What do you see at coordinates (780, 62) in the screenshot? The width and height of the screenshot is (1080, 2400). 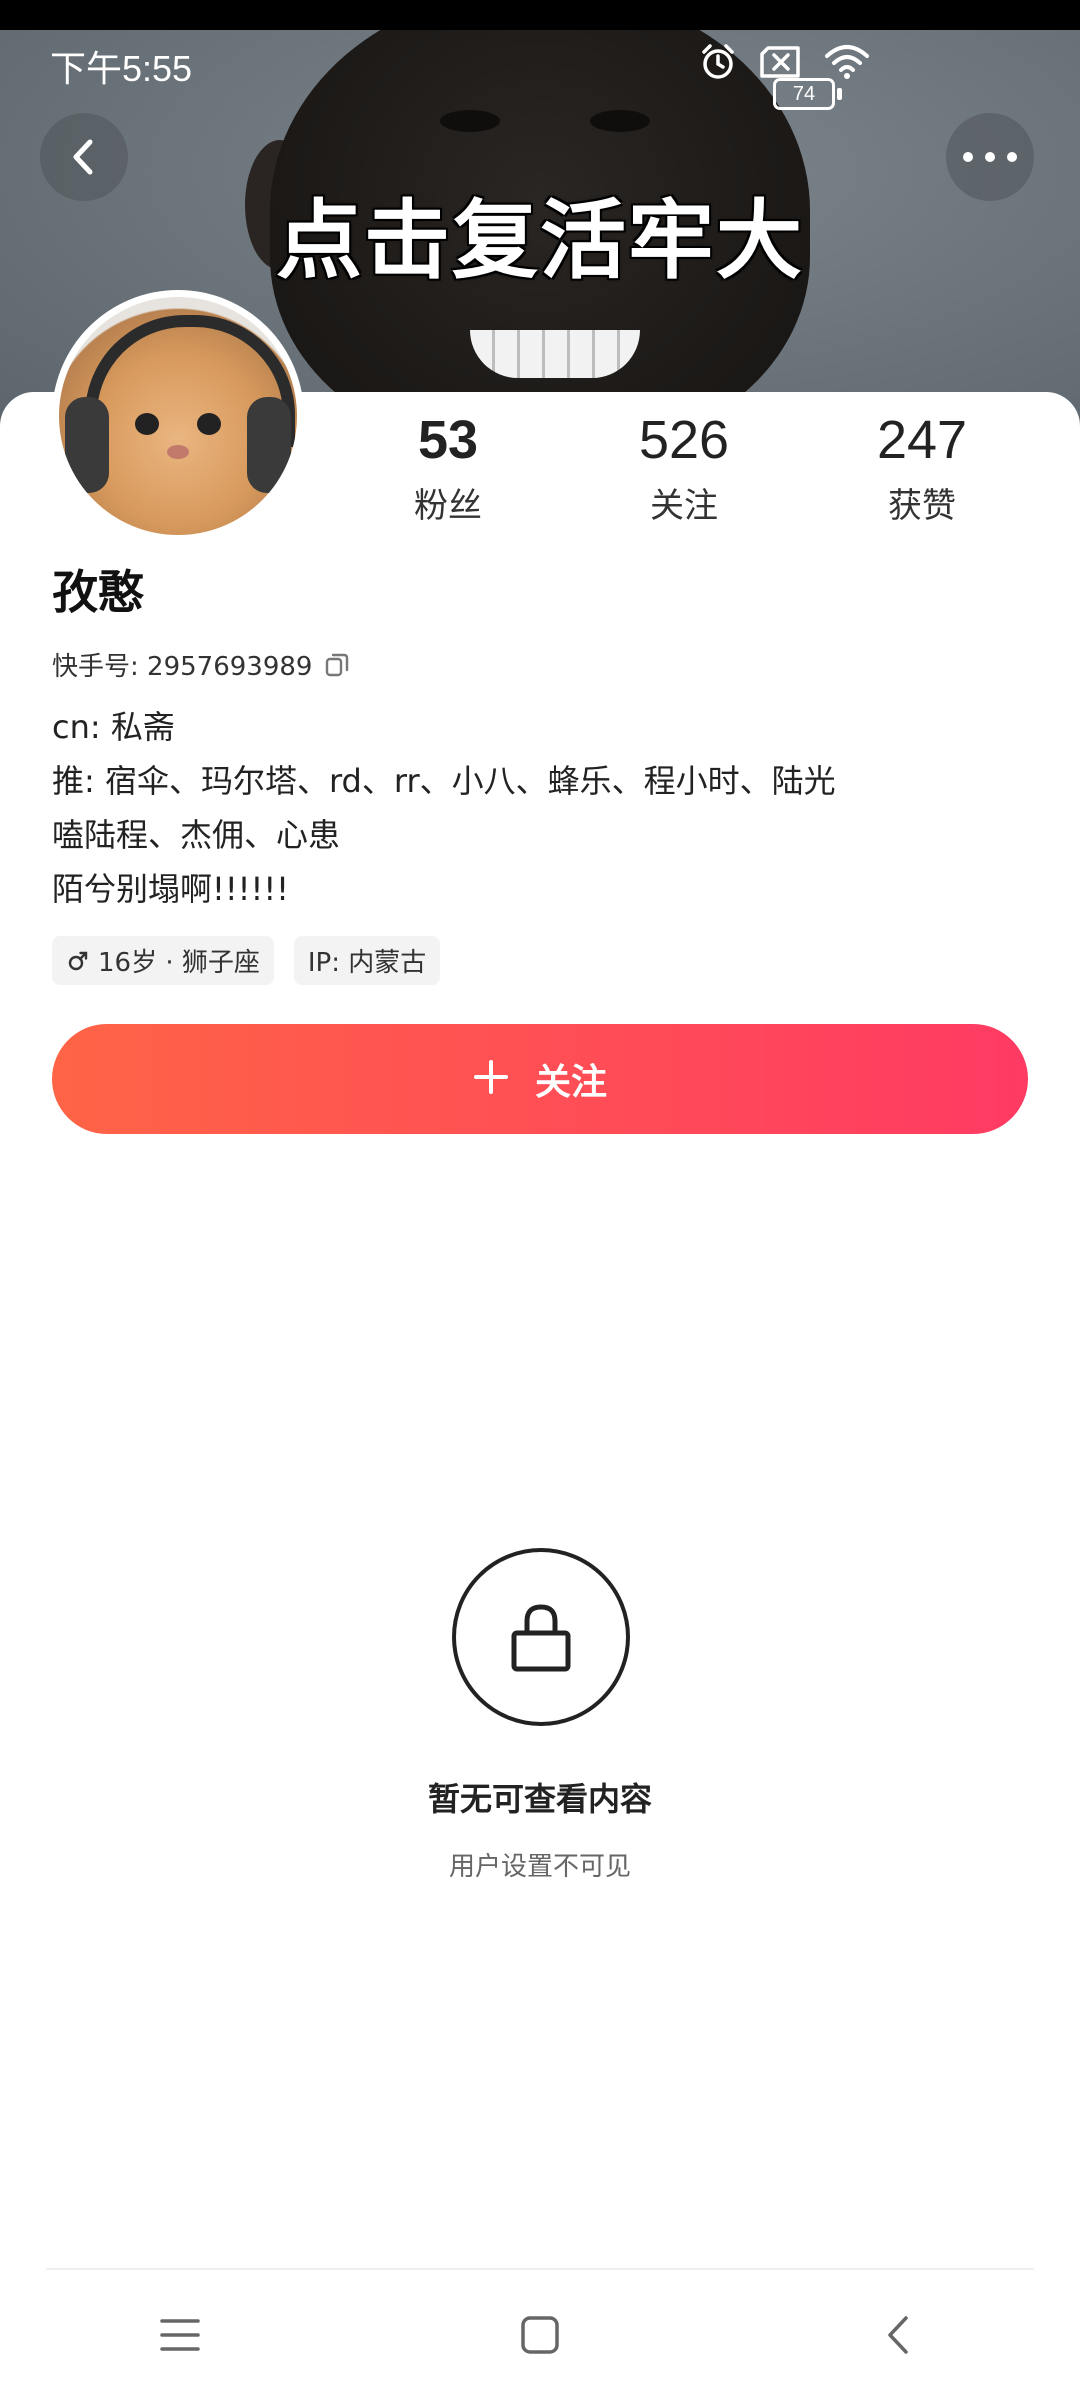 I see `no-sim-icon` at bounding box center [780, 62].